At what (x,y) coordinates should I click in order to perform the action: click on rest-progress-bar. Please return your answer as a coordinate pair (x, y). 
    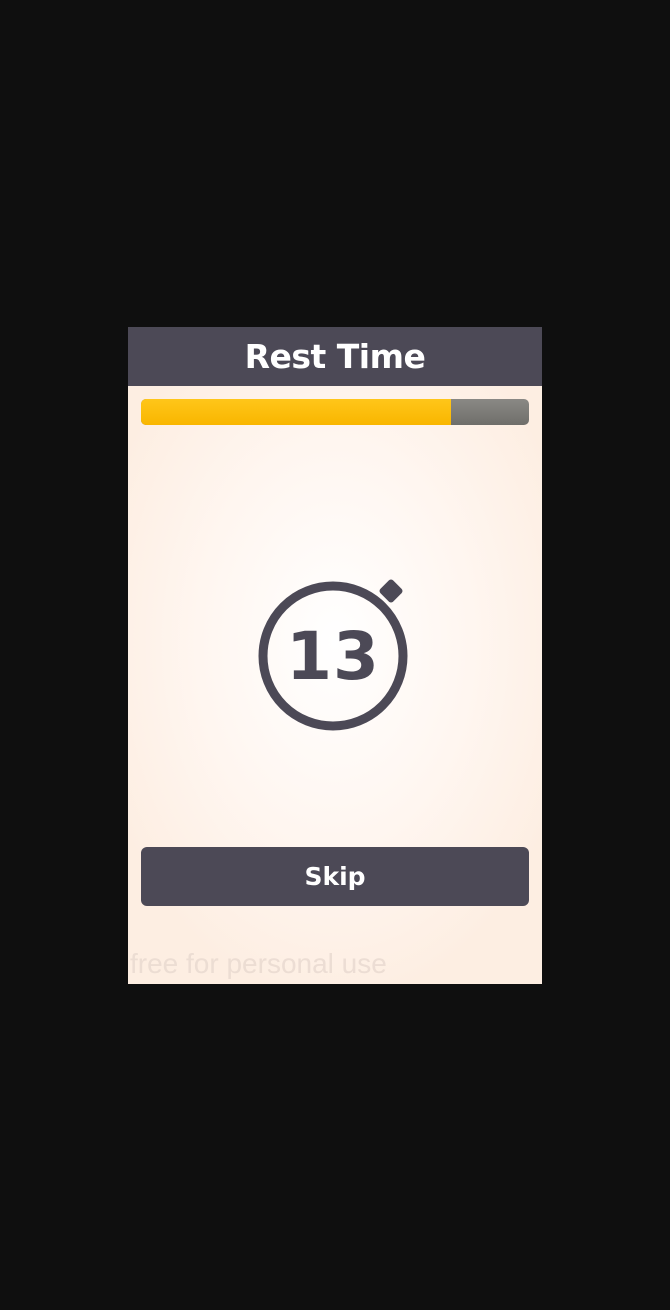
    Looking at the image, I should click on (335, 412).